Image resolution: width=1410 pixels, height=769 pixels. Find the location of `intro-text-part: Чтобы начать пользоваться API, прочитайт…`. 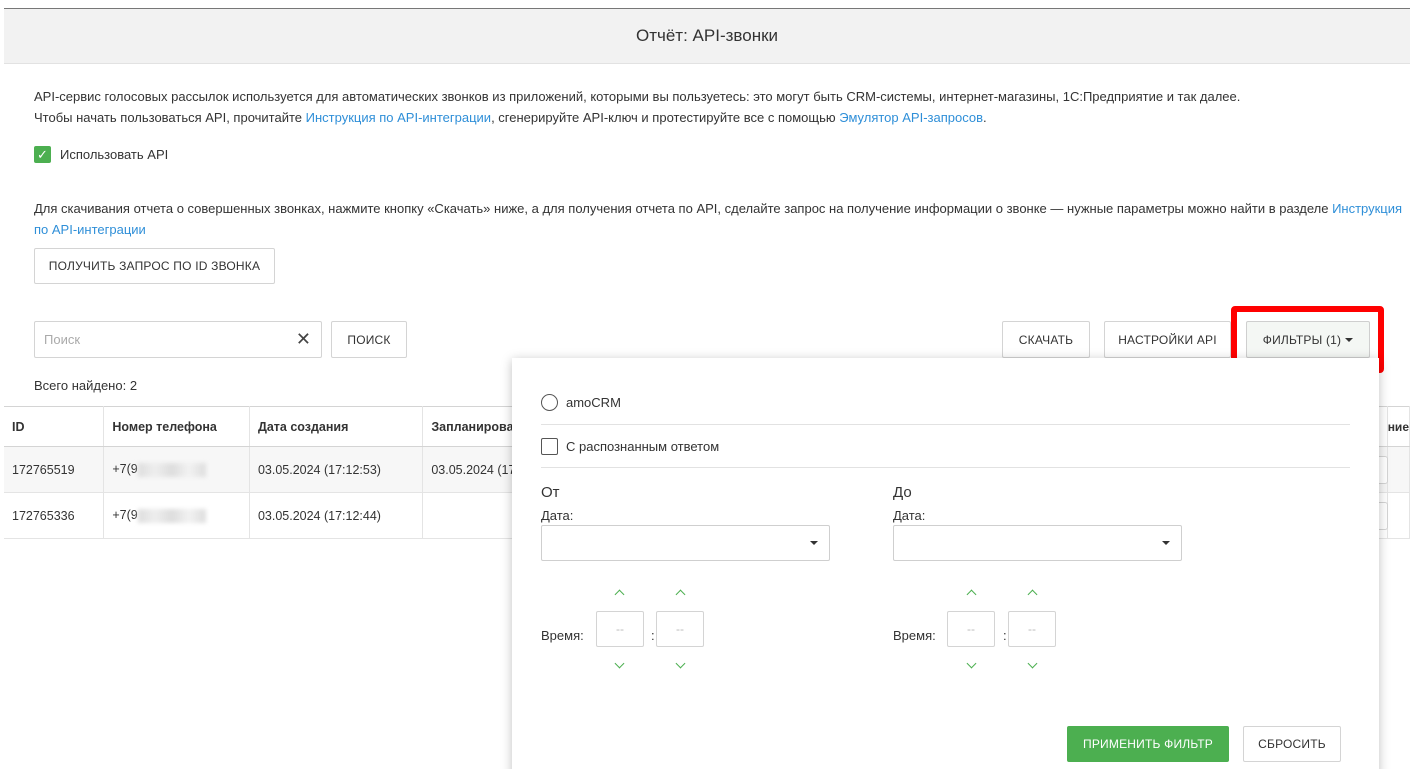

intro-text-part: Чтобы начать пользоваться API, прочитайт… is located at coordinates (170, 117).